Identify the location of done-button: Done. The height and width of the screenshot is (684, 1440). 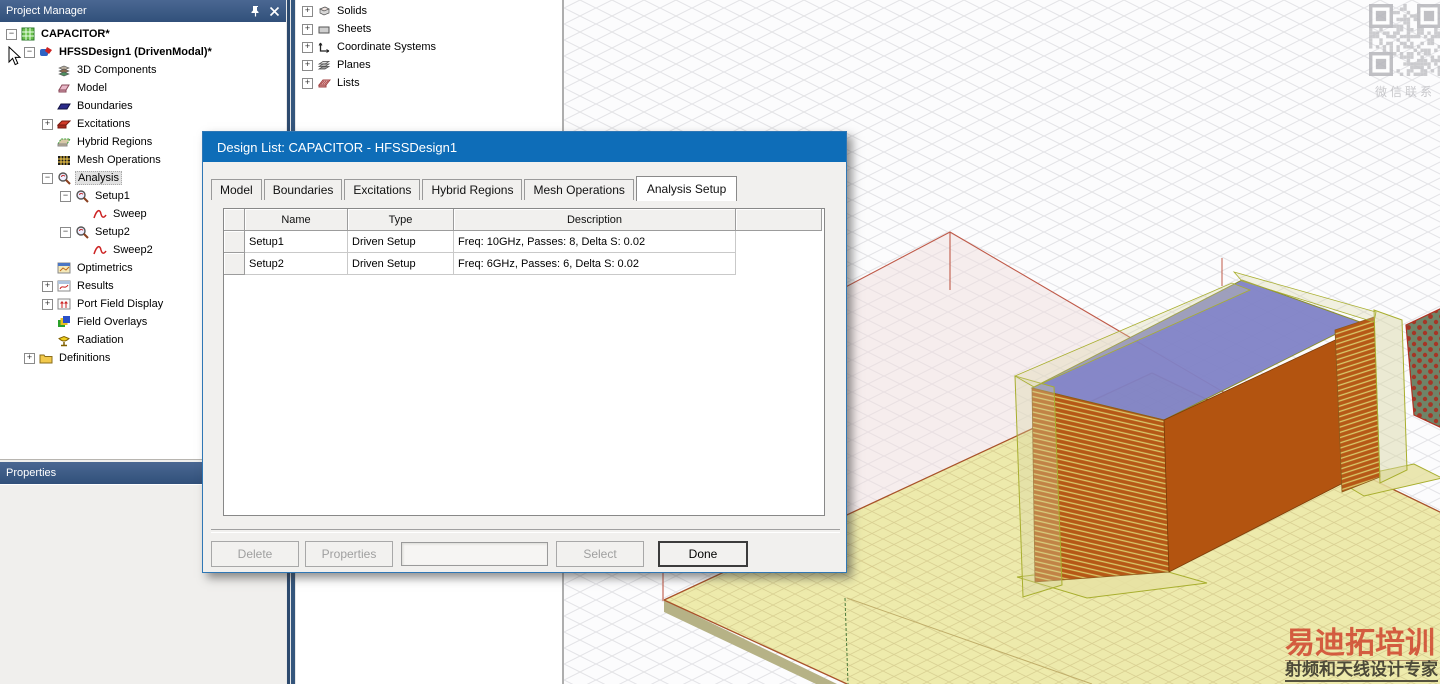
(703, 554).